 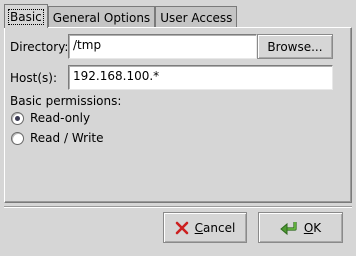 I want to click on cancel-button: Cancel, so click(x=205, y=227).